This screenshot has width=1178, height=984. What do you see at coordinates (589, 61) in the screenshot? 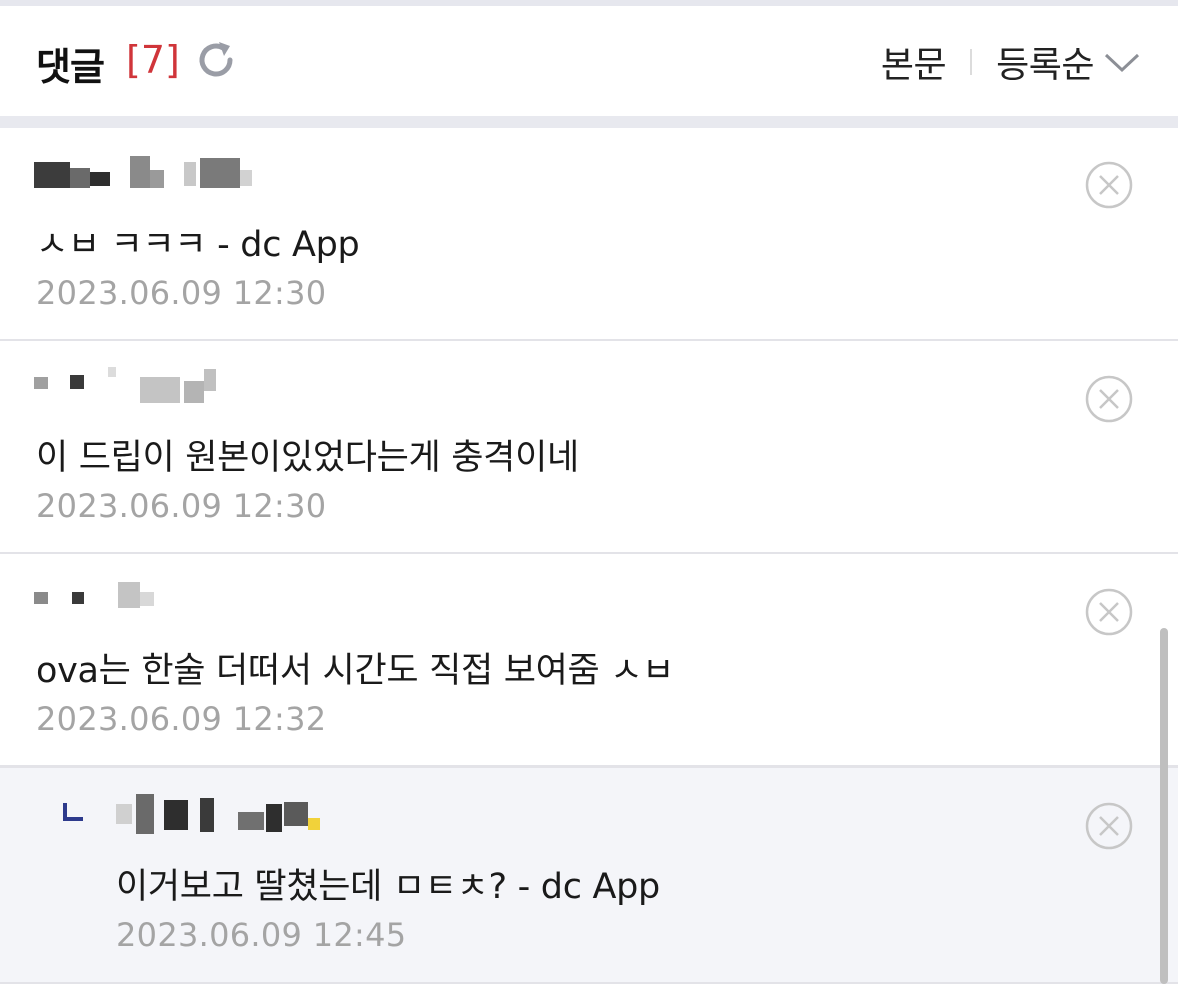
I see `comment-header: 댓글 [7] 본문 등록순` at bounding box center [589, 61].